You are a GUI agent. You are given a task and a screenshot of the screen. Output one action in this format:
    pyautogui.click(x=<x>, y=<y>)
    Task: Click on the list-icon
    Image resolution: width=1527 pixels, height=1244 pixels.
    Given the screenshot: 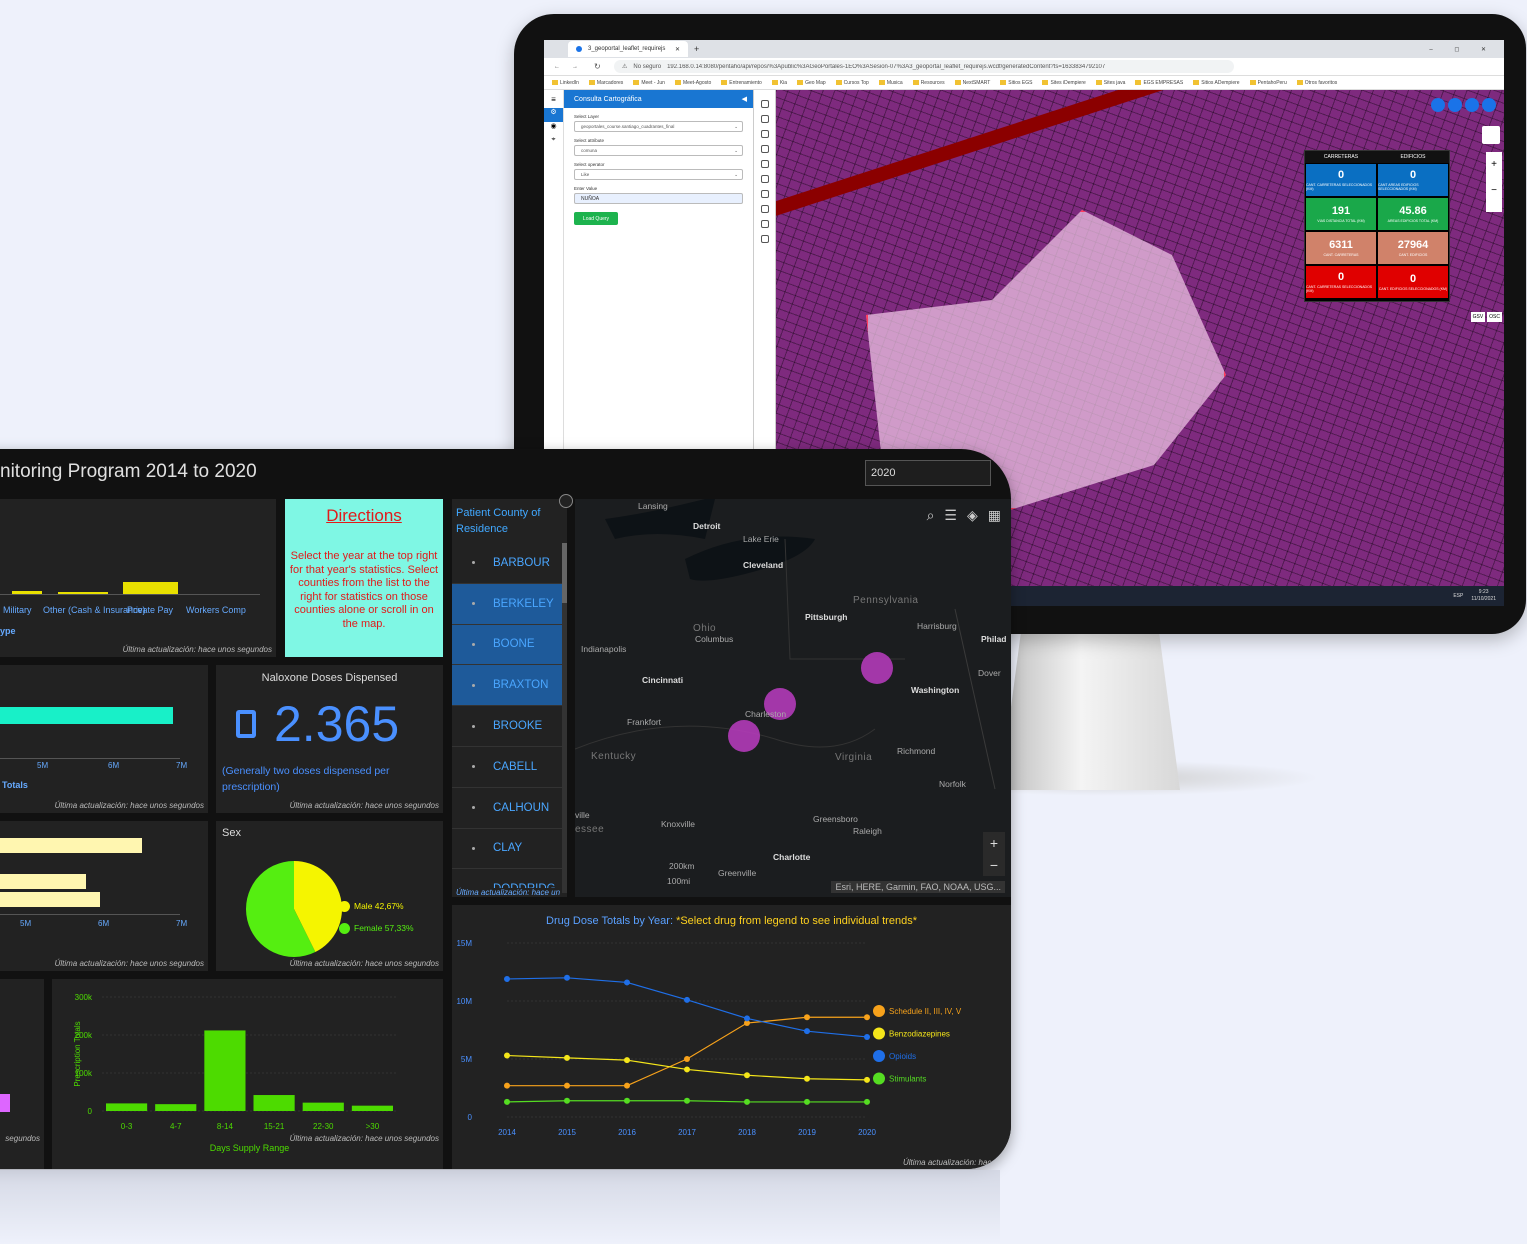 What is the action you would take?
    pyautogui.click(x=1472, y=105)
    